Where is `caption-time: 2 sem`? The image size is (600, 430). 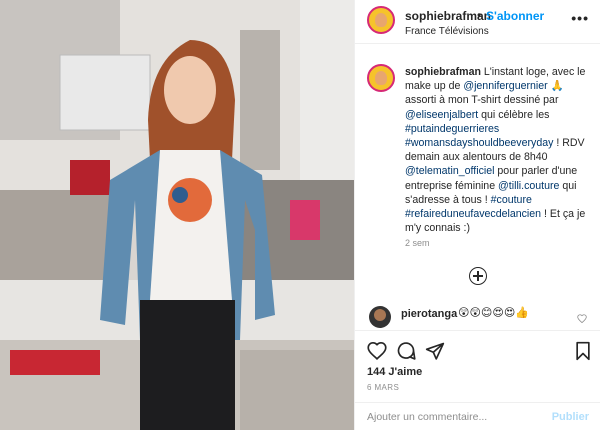 caption-time: 2 sem is located at coordinates (417, 243).